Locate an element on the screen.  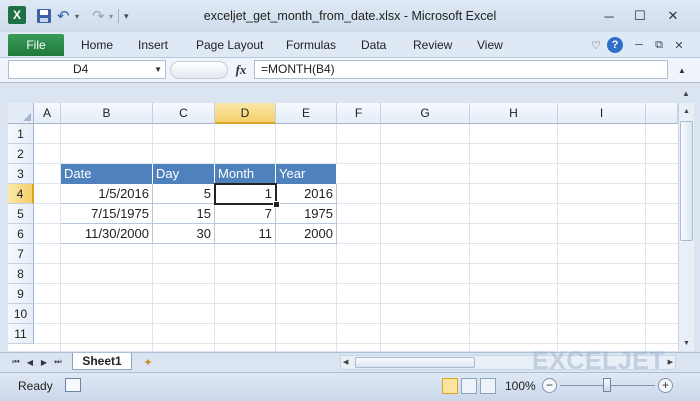
row-header-1: 1 is located at coordinates (21, 134).